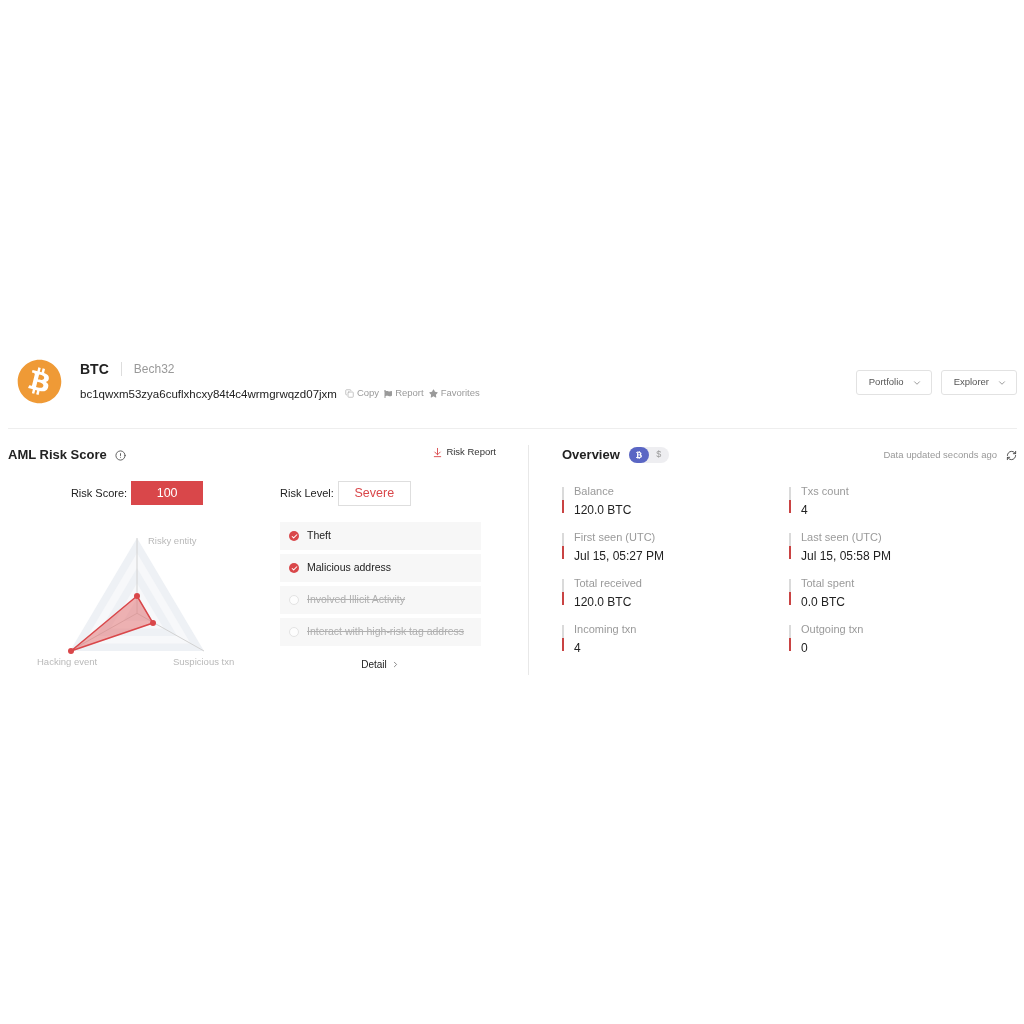  Describe the element at coordinates (846, 556) in the screenshot. I see `stat-value: Jul 15, 05:58 PM` at that location.